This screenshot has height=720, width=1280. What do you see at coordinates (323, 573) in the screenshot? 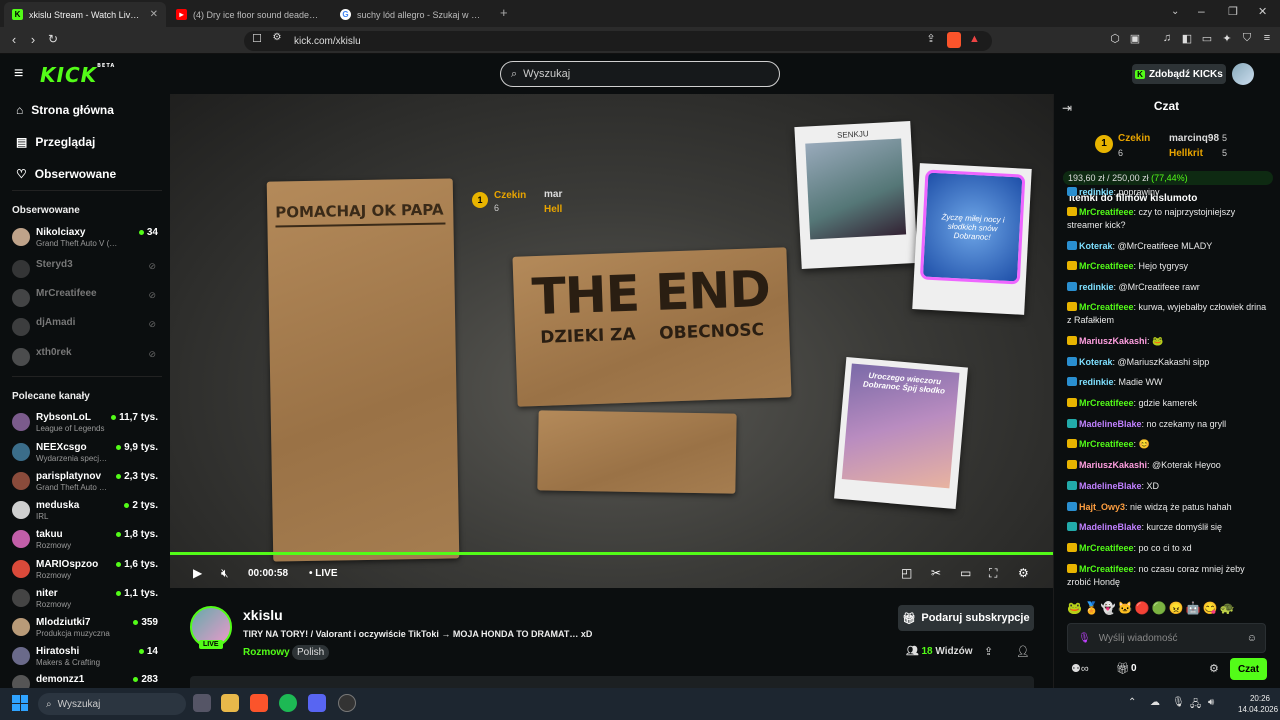
I see `live-indicator: • LIVE` at bounding box center [323, 573].